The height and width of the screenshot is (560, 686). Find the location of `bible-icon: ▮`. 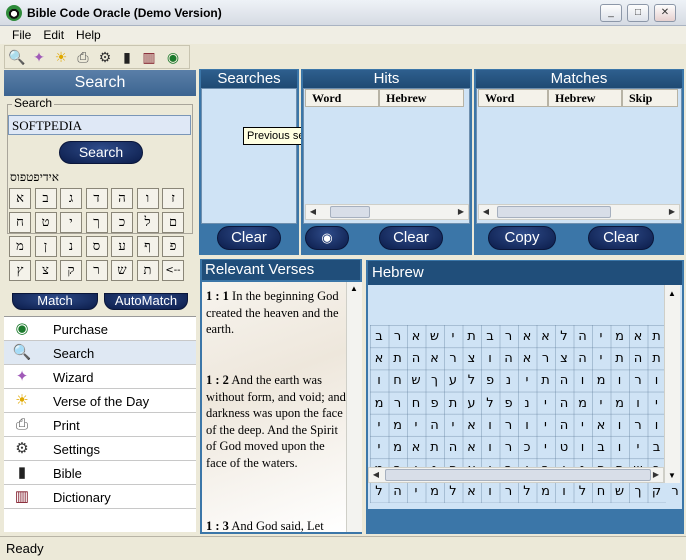

bible-icon: ▮ is located at coordinates (127, 57).